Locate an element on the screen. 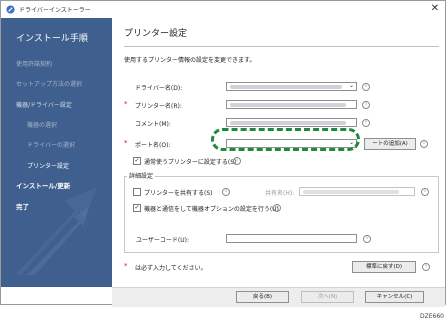 Image resolution: width=448 pixels, height=325 pixels. device-options-label: 機器と通信をして機器オプションの設定を行う(U) is located at coordinates (211, 209).